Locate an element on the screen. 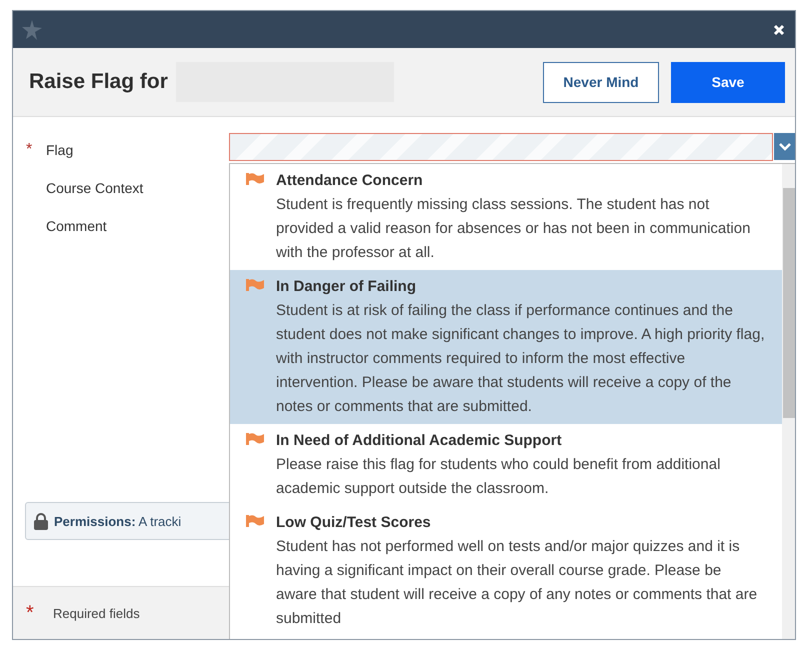 The width and height of the screenshot is (803, 647). flag-select is located at coordinates (512, 147).